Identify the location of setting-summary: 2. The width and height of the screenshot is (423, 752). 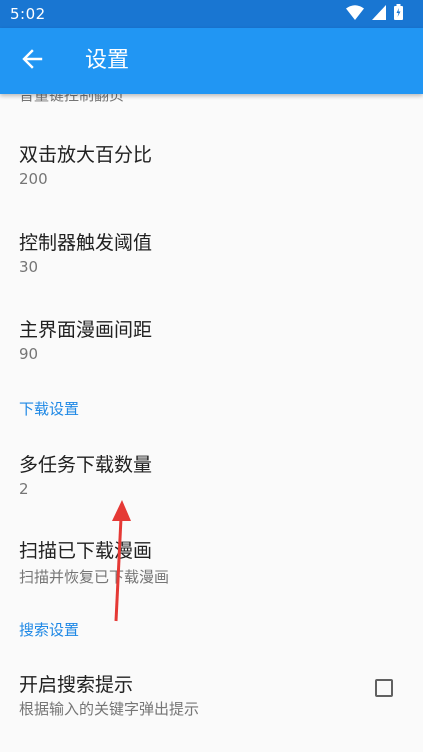
(24, 489).